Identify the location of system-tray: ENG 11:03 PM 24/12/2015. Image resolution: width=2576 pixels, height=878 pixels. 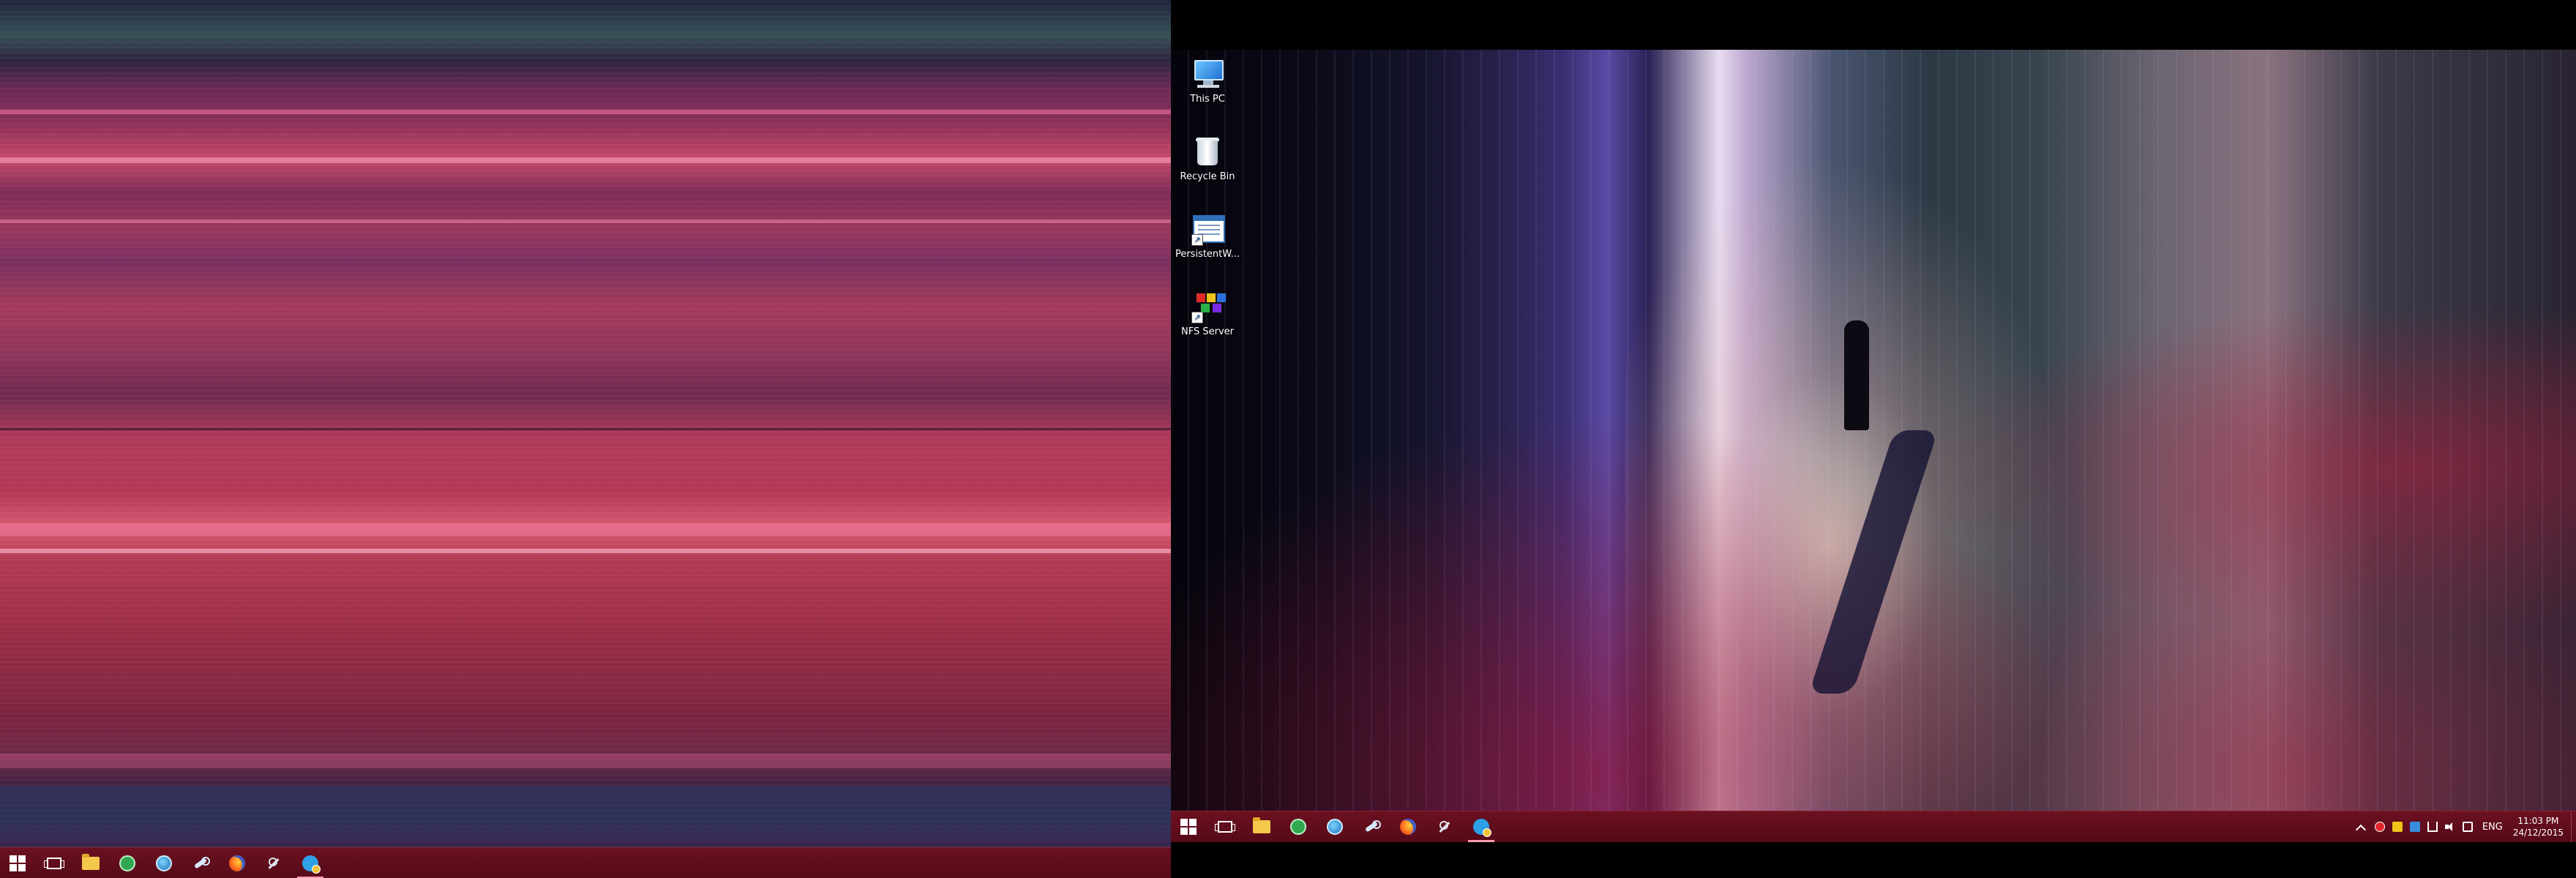
(2465, 826).